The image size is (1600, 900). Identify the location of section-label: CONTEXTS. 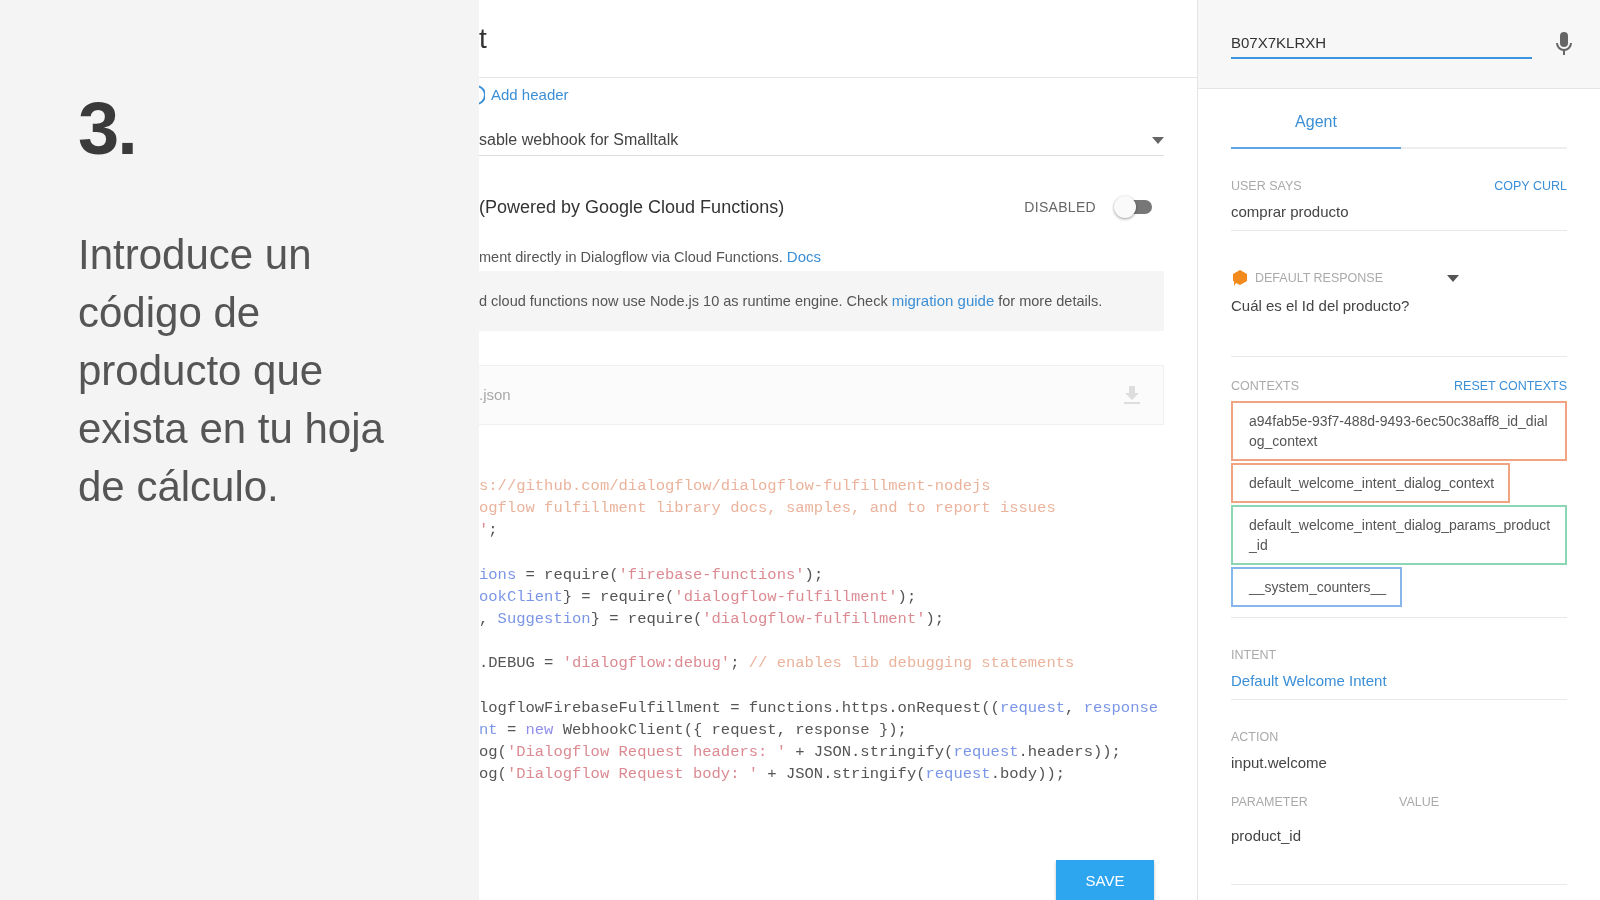
(1265, 386).